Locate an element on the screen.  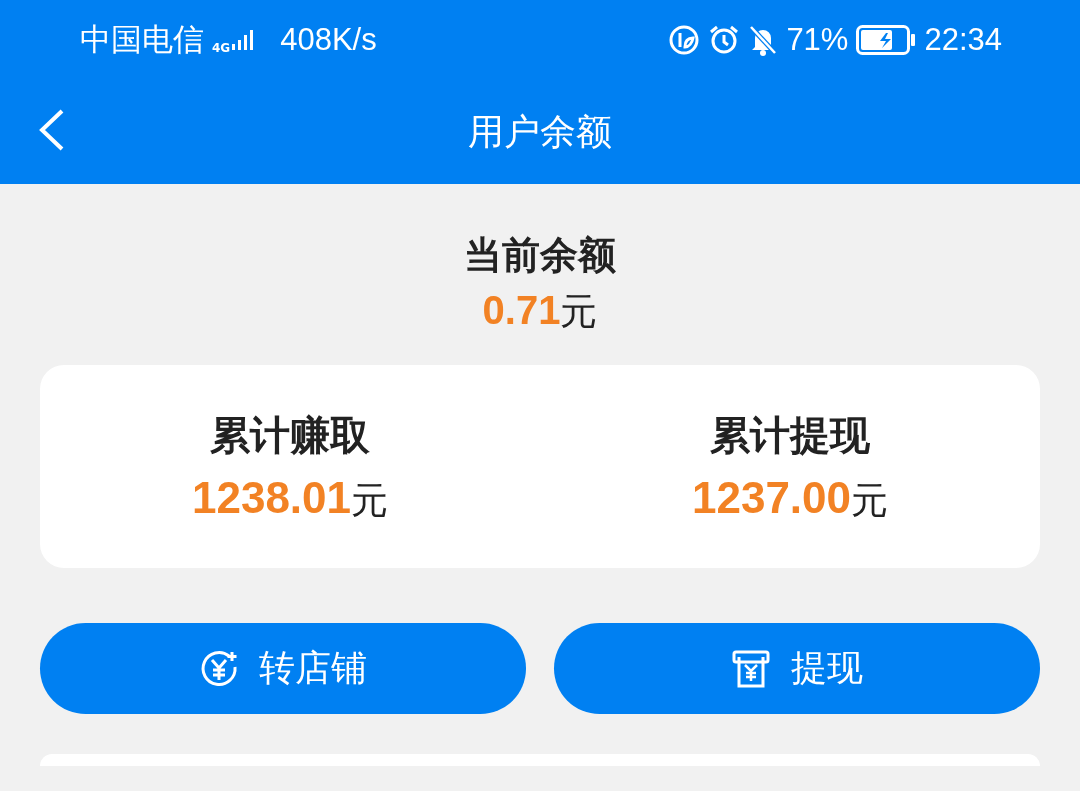
yuan-coin-icon is located at coordinates (219, 668).